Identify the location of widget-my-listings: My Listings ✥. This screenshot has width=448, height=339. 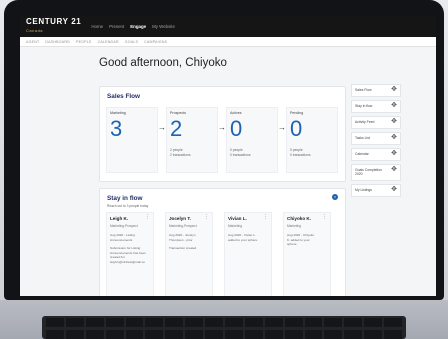
(376, 190).